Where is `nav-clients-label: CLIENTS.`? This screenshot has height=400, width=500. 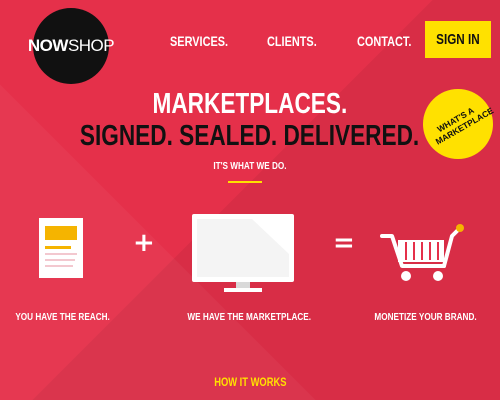 nav-clients-label: CLIENTS. is located at coordinates (292, 41).